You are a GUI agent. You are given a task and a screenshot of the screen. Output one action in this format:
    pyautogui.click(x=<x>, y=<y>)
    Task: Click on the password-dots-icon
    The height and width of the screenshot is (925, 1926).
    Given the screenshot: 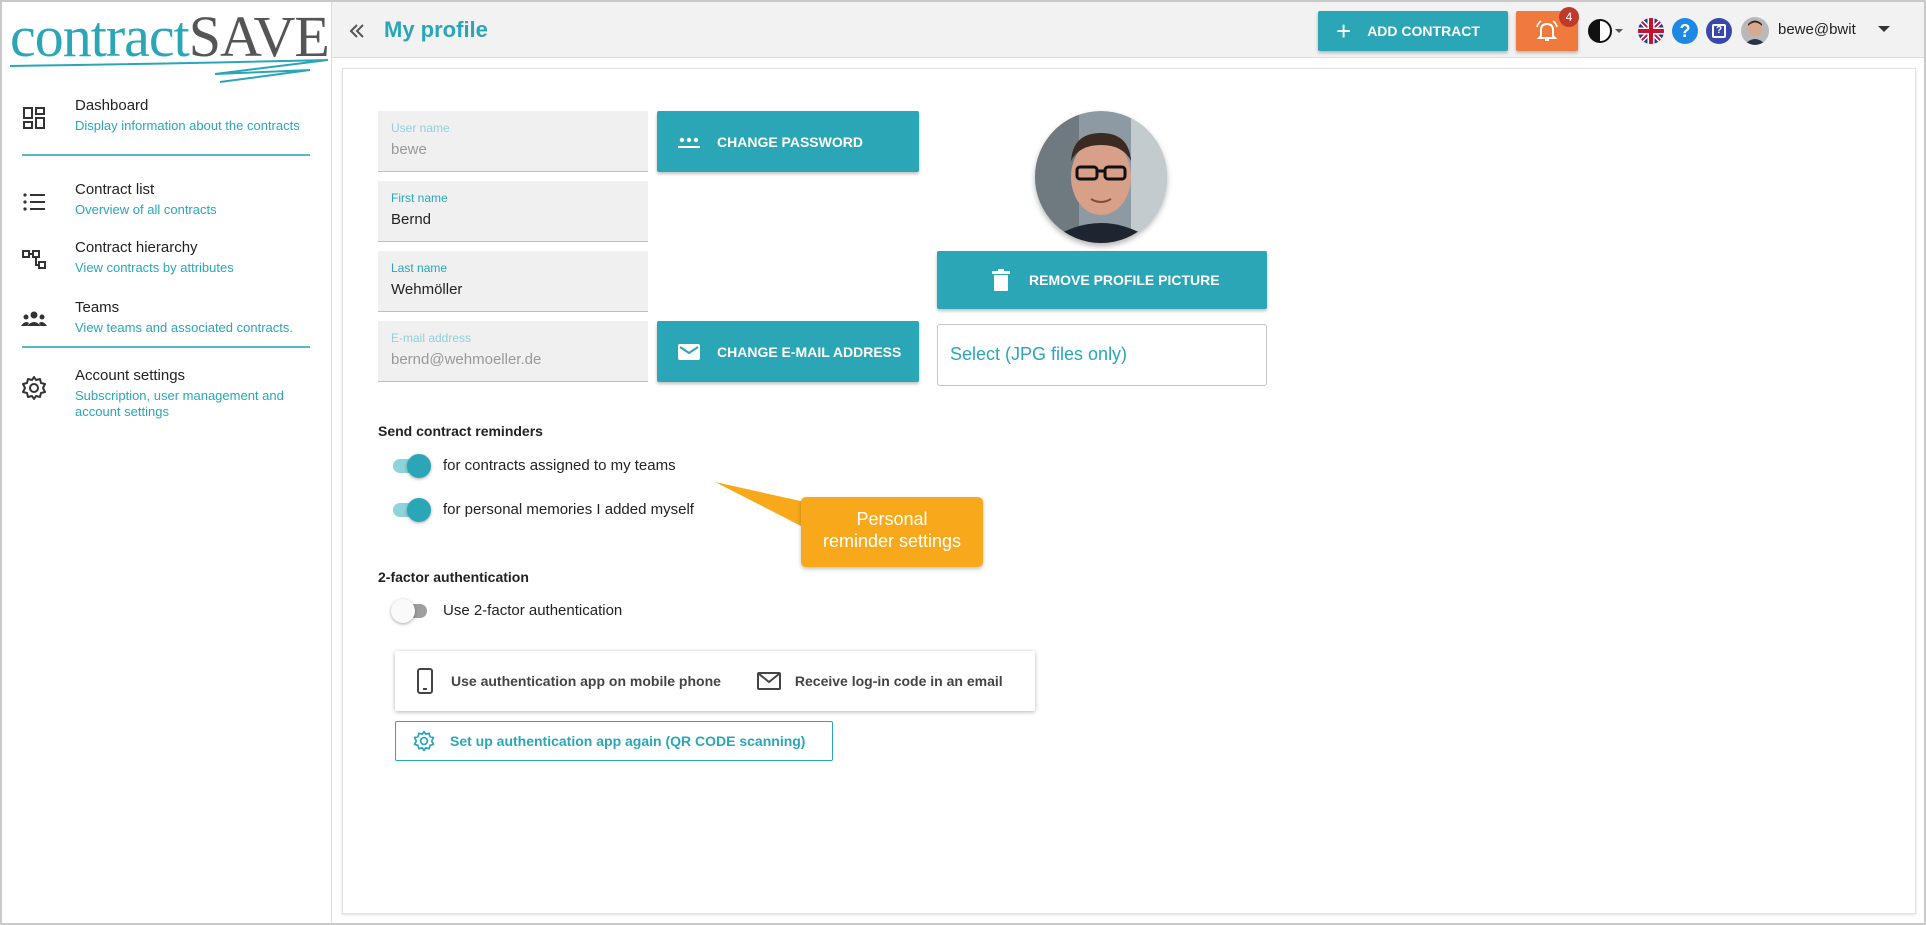 What is the action you would take?
    pyautogui.click(x=689, y=142)
    